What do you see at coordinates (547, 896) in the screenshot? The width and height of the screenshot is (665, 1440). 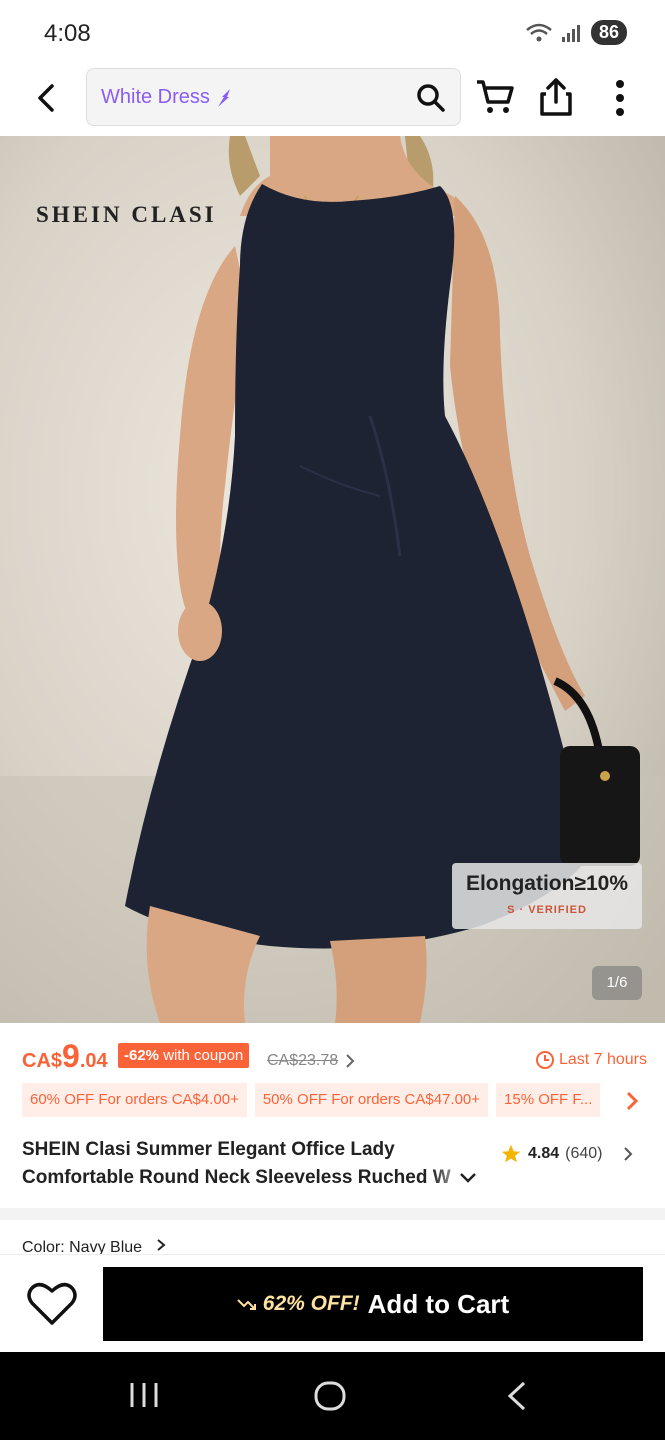 I see `elongation-badge: Elongation≥10% S · VERIFIED` at bounding box center [547, 896].